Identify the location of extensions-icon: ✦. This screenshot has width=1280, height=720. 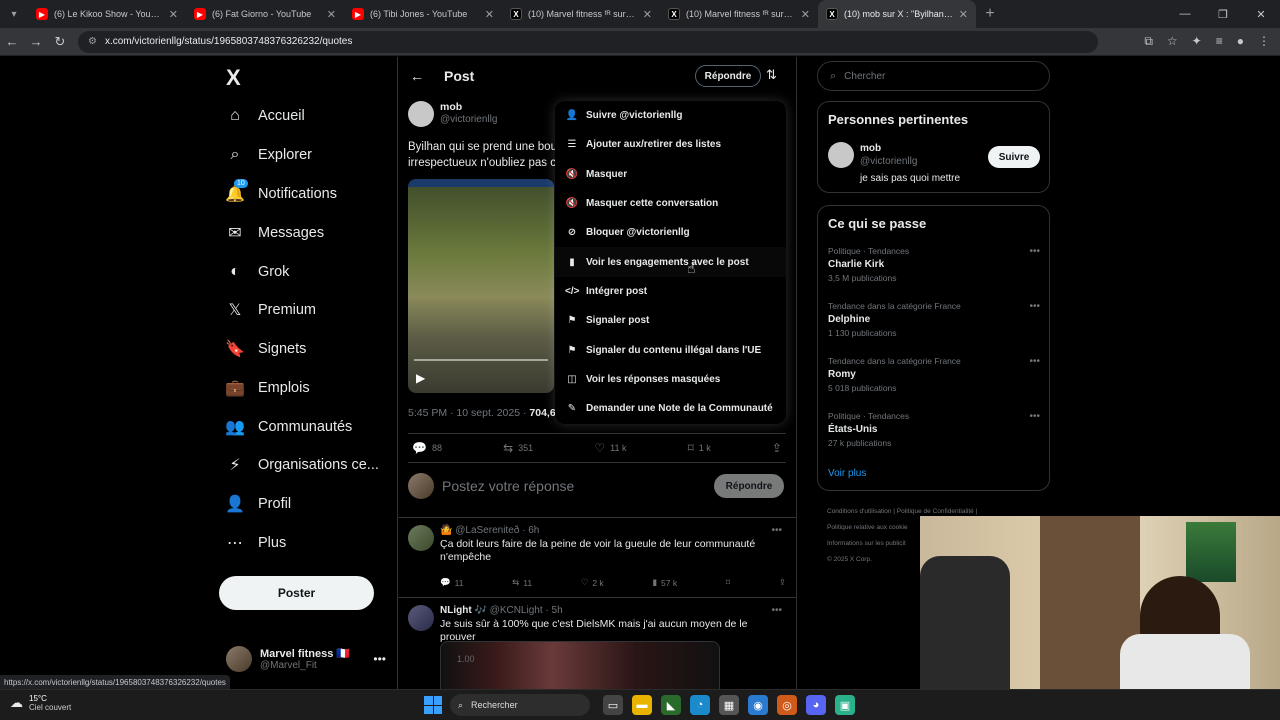
(1197, 41).